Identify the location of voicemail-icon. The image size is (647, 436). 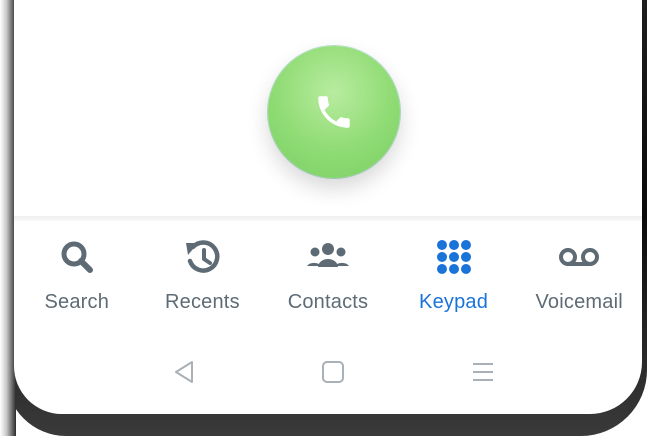
(579, 257).